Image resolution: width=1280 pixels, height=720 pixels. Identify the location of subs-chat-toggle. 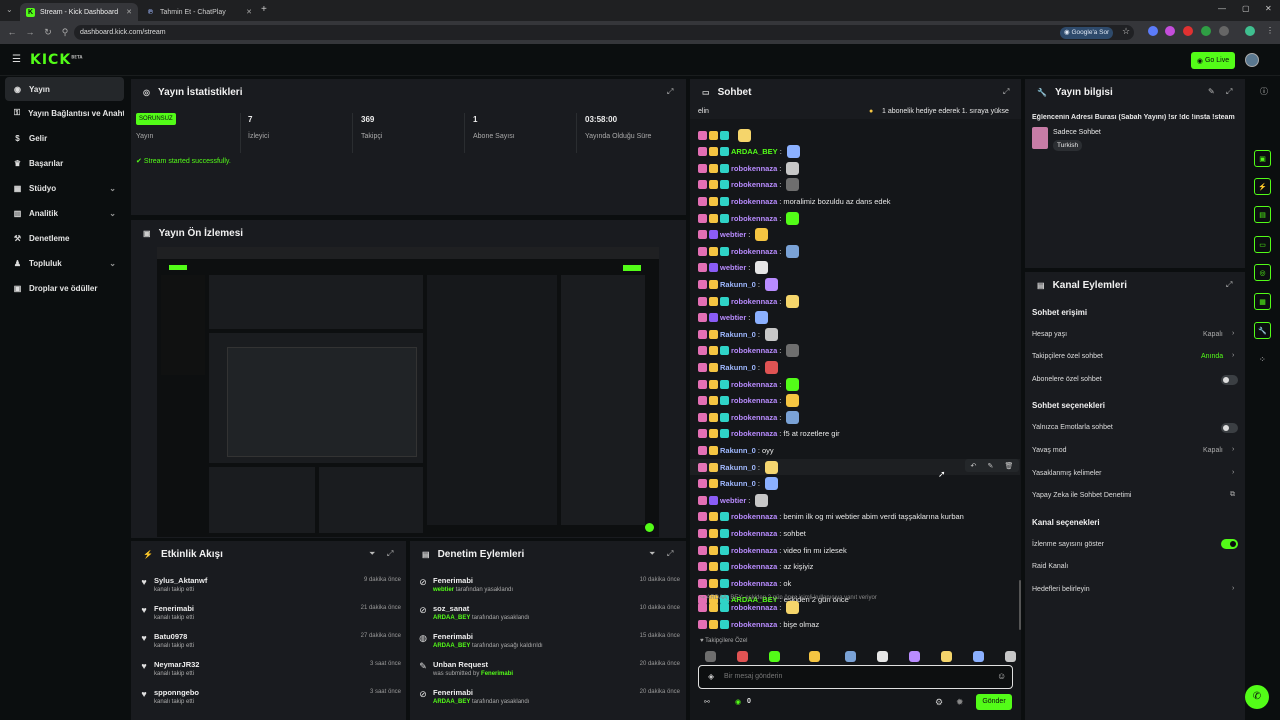
(1229, 380).